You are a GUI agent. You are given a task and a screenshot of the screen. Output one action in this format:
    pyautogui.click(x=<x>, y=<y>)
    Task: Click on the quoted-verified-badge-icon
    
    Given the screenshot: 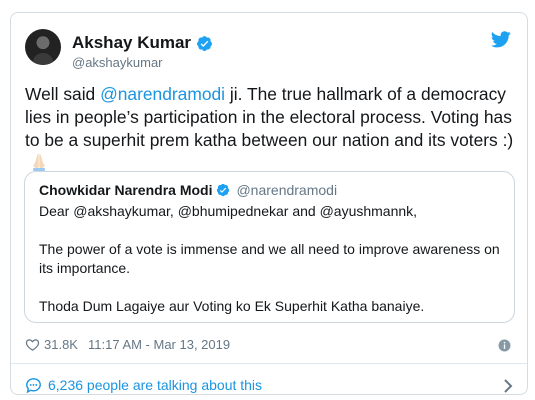 What is the action you would take?
    pyautogui.click(x=223, y=190)
    